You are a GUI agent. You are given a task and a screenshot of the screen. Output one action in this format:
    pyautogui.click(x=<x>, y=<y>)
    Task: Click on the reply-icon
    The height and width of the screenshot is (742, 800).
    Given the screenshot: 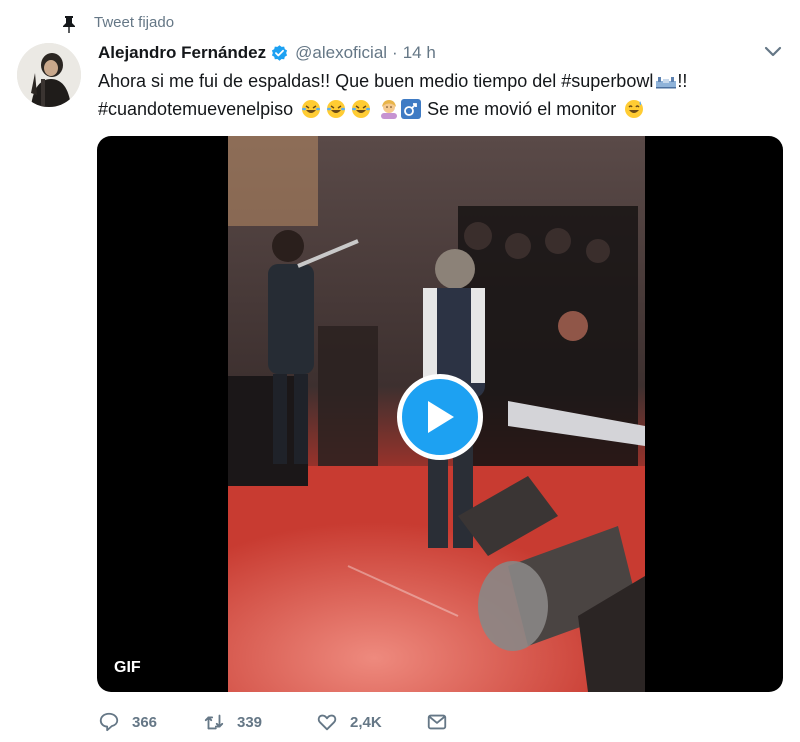 What is the action you would take?
    pyautogui.click(x=109, y=722)
    